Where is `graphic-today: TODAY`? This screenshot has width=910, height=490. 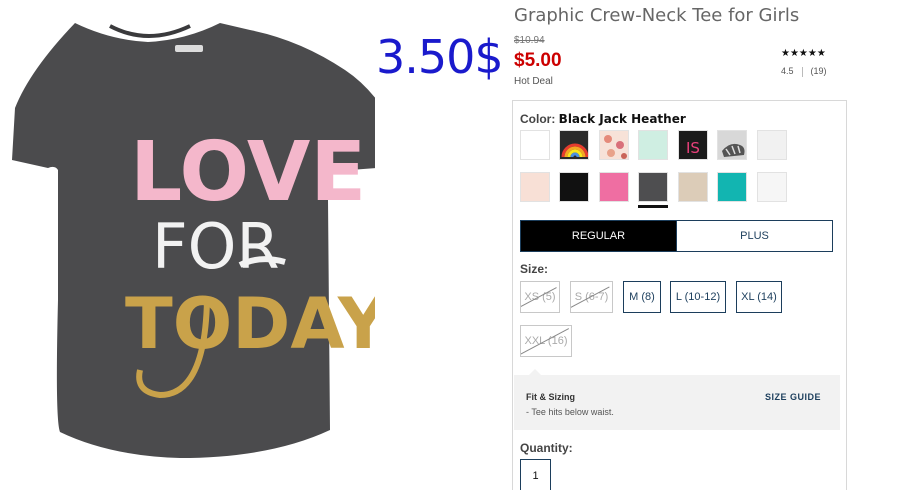 graphic-today: TODAY is located at coordinates (250, 324).